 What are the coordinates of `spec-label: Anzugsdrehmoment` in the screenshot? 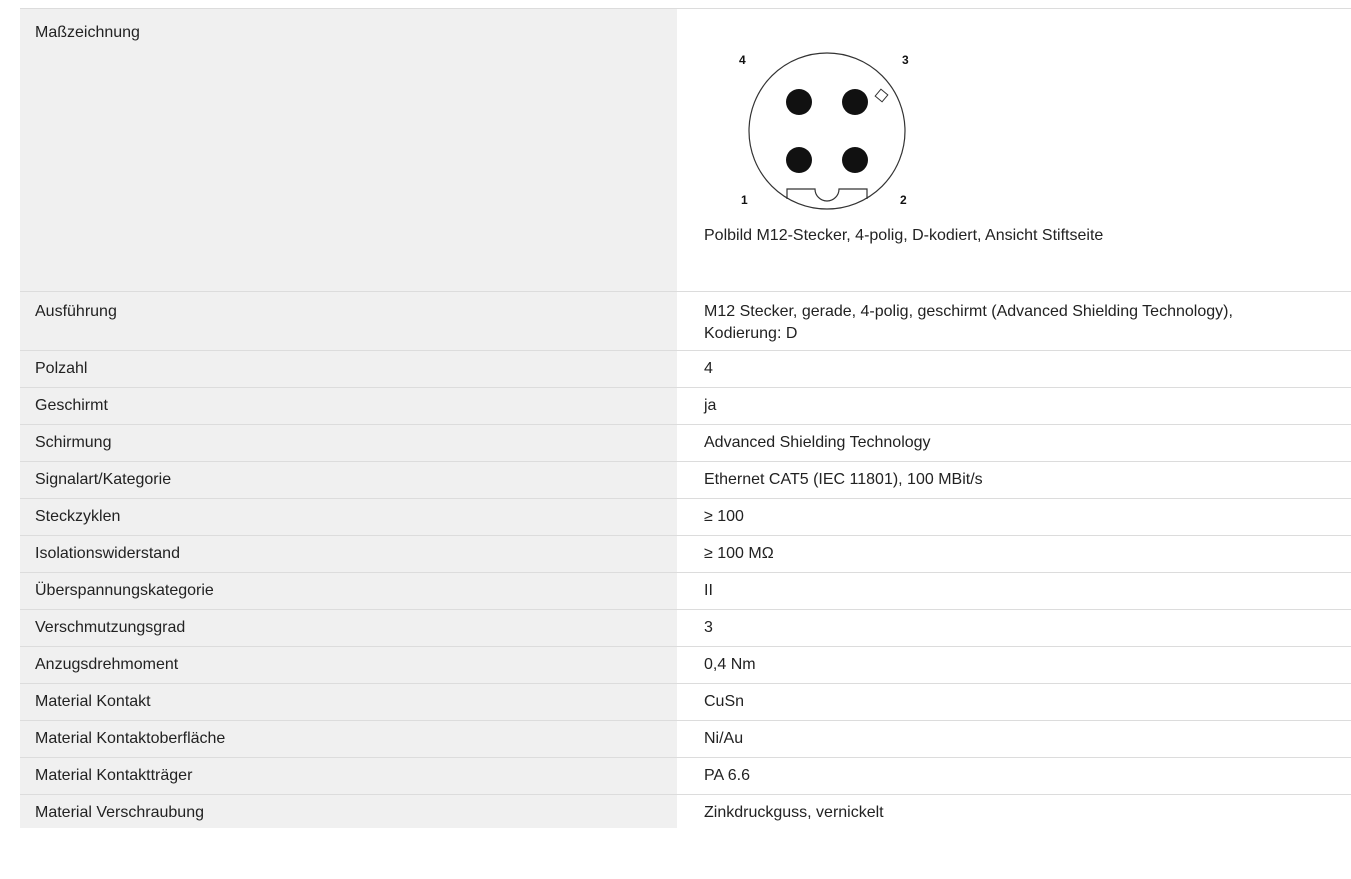 It's located at (348, 665).